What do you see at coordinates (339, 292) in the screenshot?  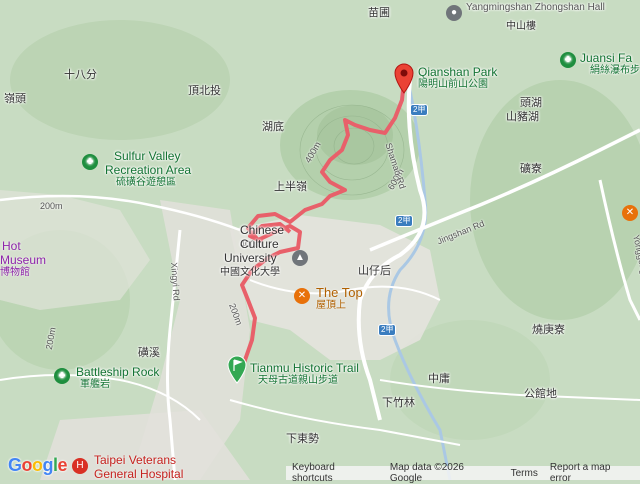 I see `poi-the-top: The Top` at bounding box center [339, 292].